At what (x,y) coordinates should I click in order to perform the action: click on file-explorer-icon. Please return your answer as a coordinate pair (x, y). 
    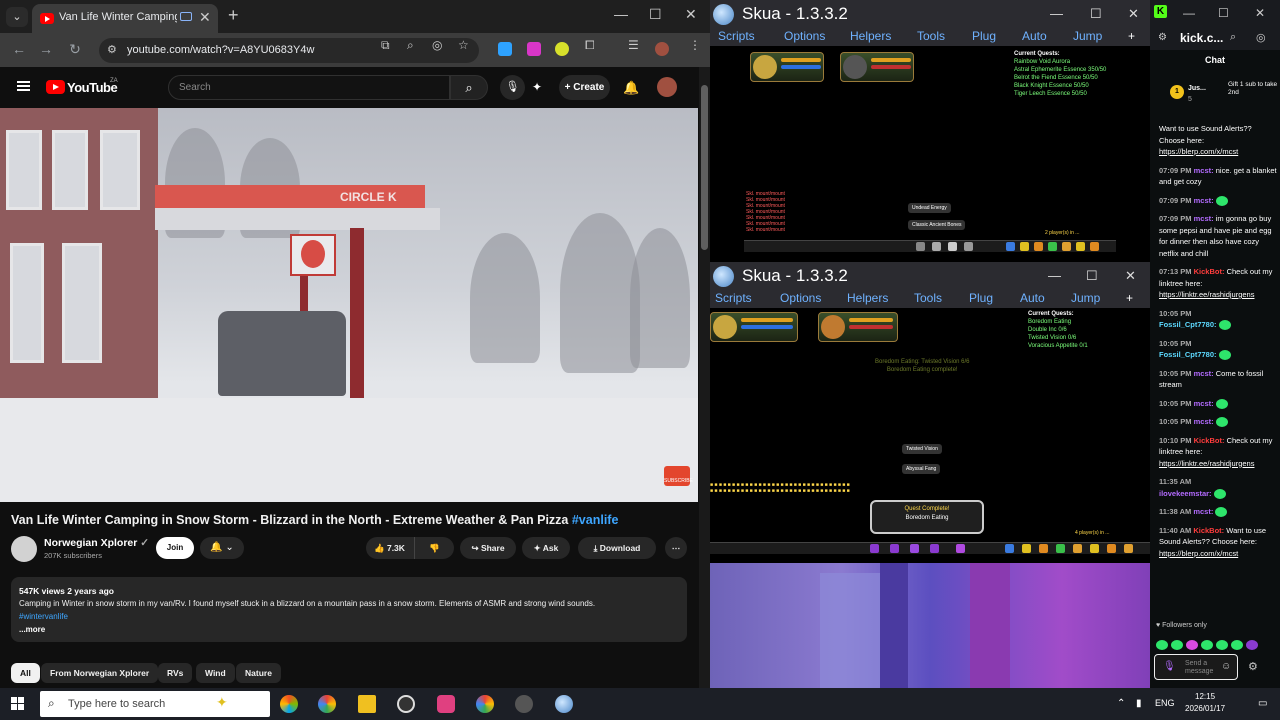
    Looking at the image, I should click on (367, 704).